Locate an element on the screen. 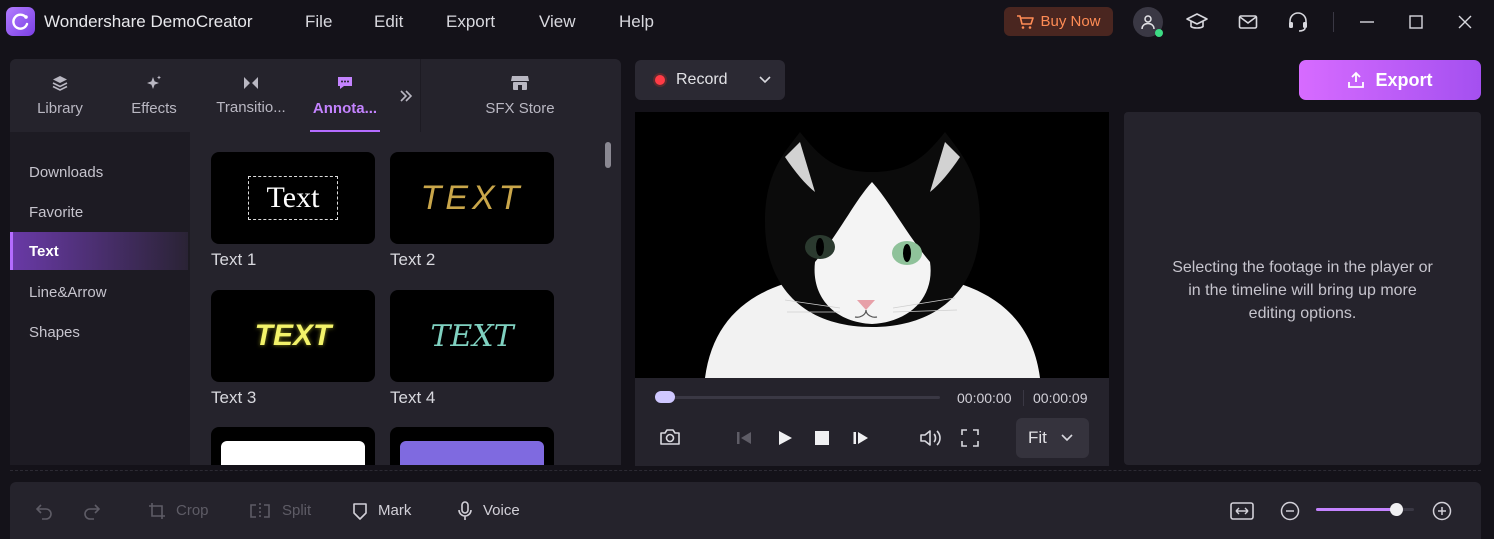  text-template-3: TEXT is located at coordinates (293, 336).